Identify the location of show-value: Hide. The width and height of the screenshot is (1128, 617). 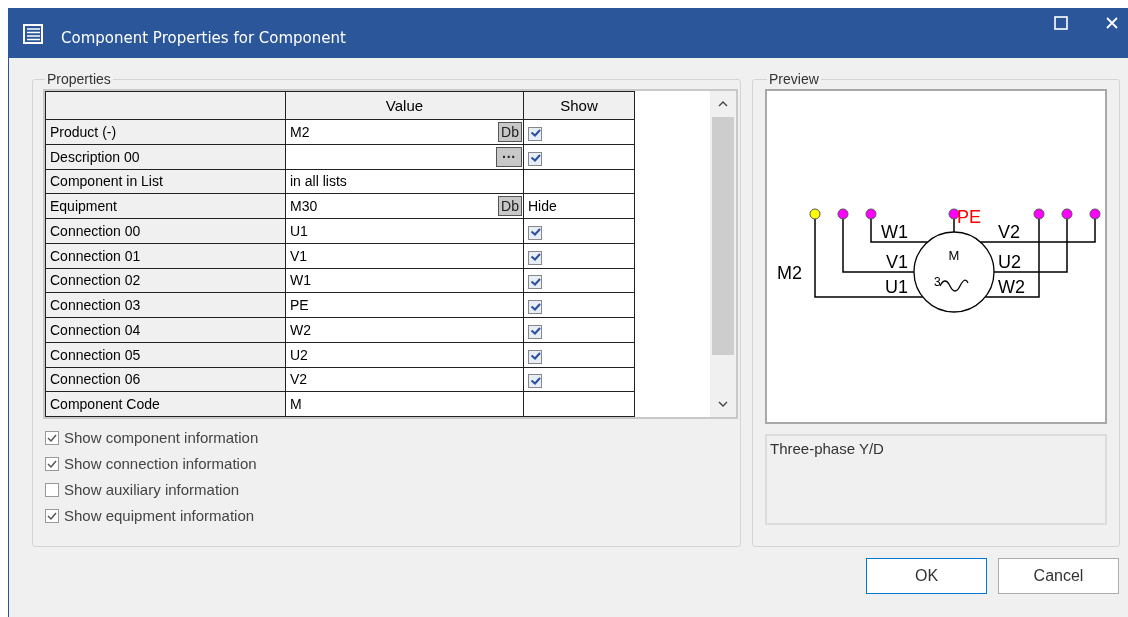
(542, 206).